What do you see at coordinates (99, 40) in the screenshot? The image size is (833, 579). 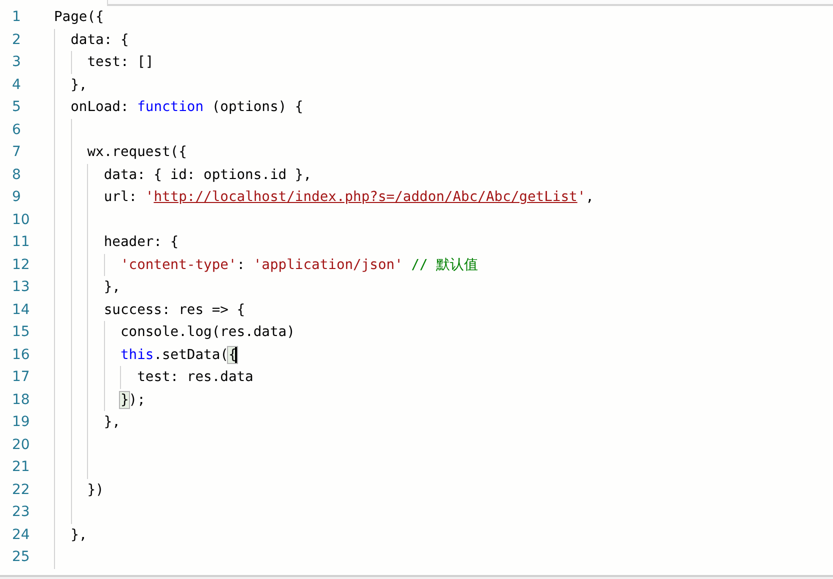 I see `code-line: data: {` at bounding box center [99, 40].